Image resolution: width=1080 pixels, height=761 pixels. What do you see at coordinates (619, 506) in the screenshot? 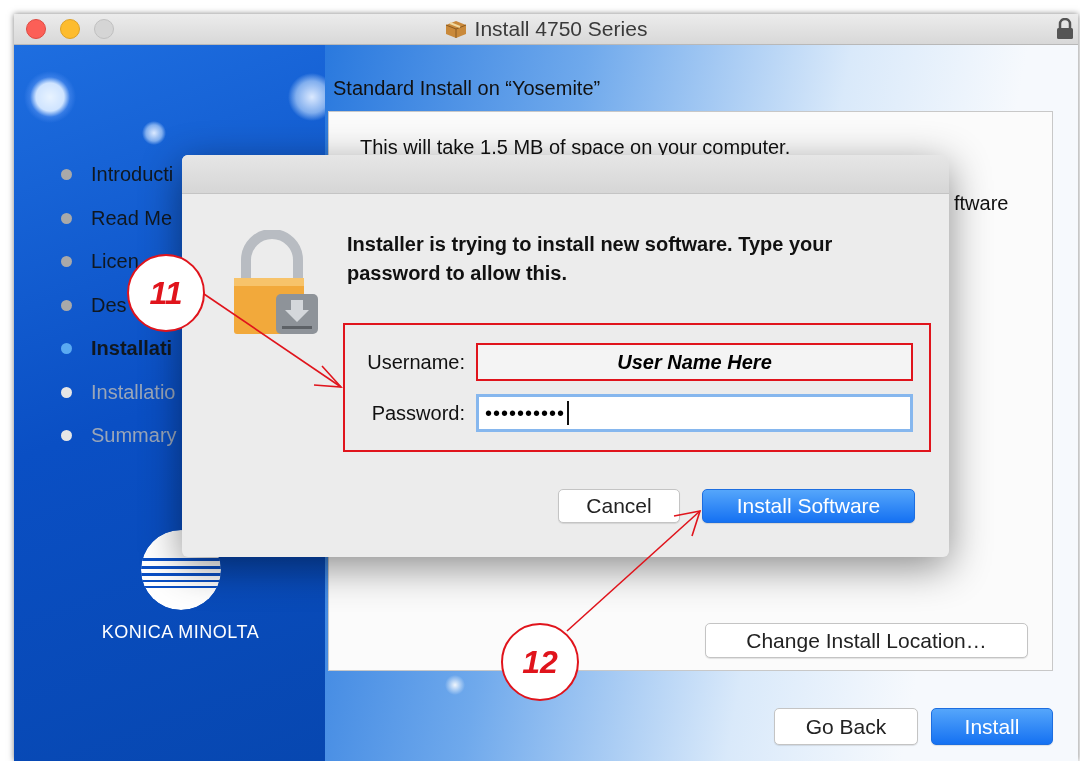
I see `cancel-button: Cancel` at bounding box center [619, 506].